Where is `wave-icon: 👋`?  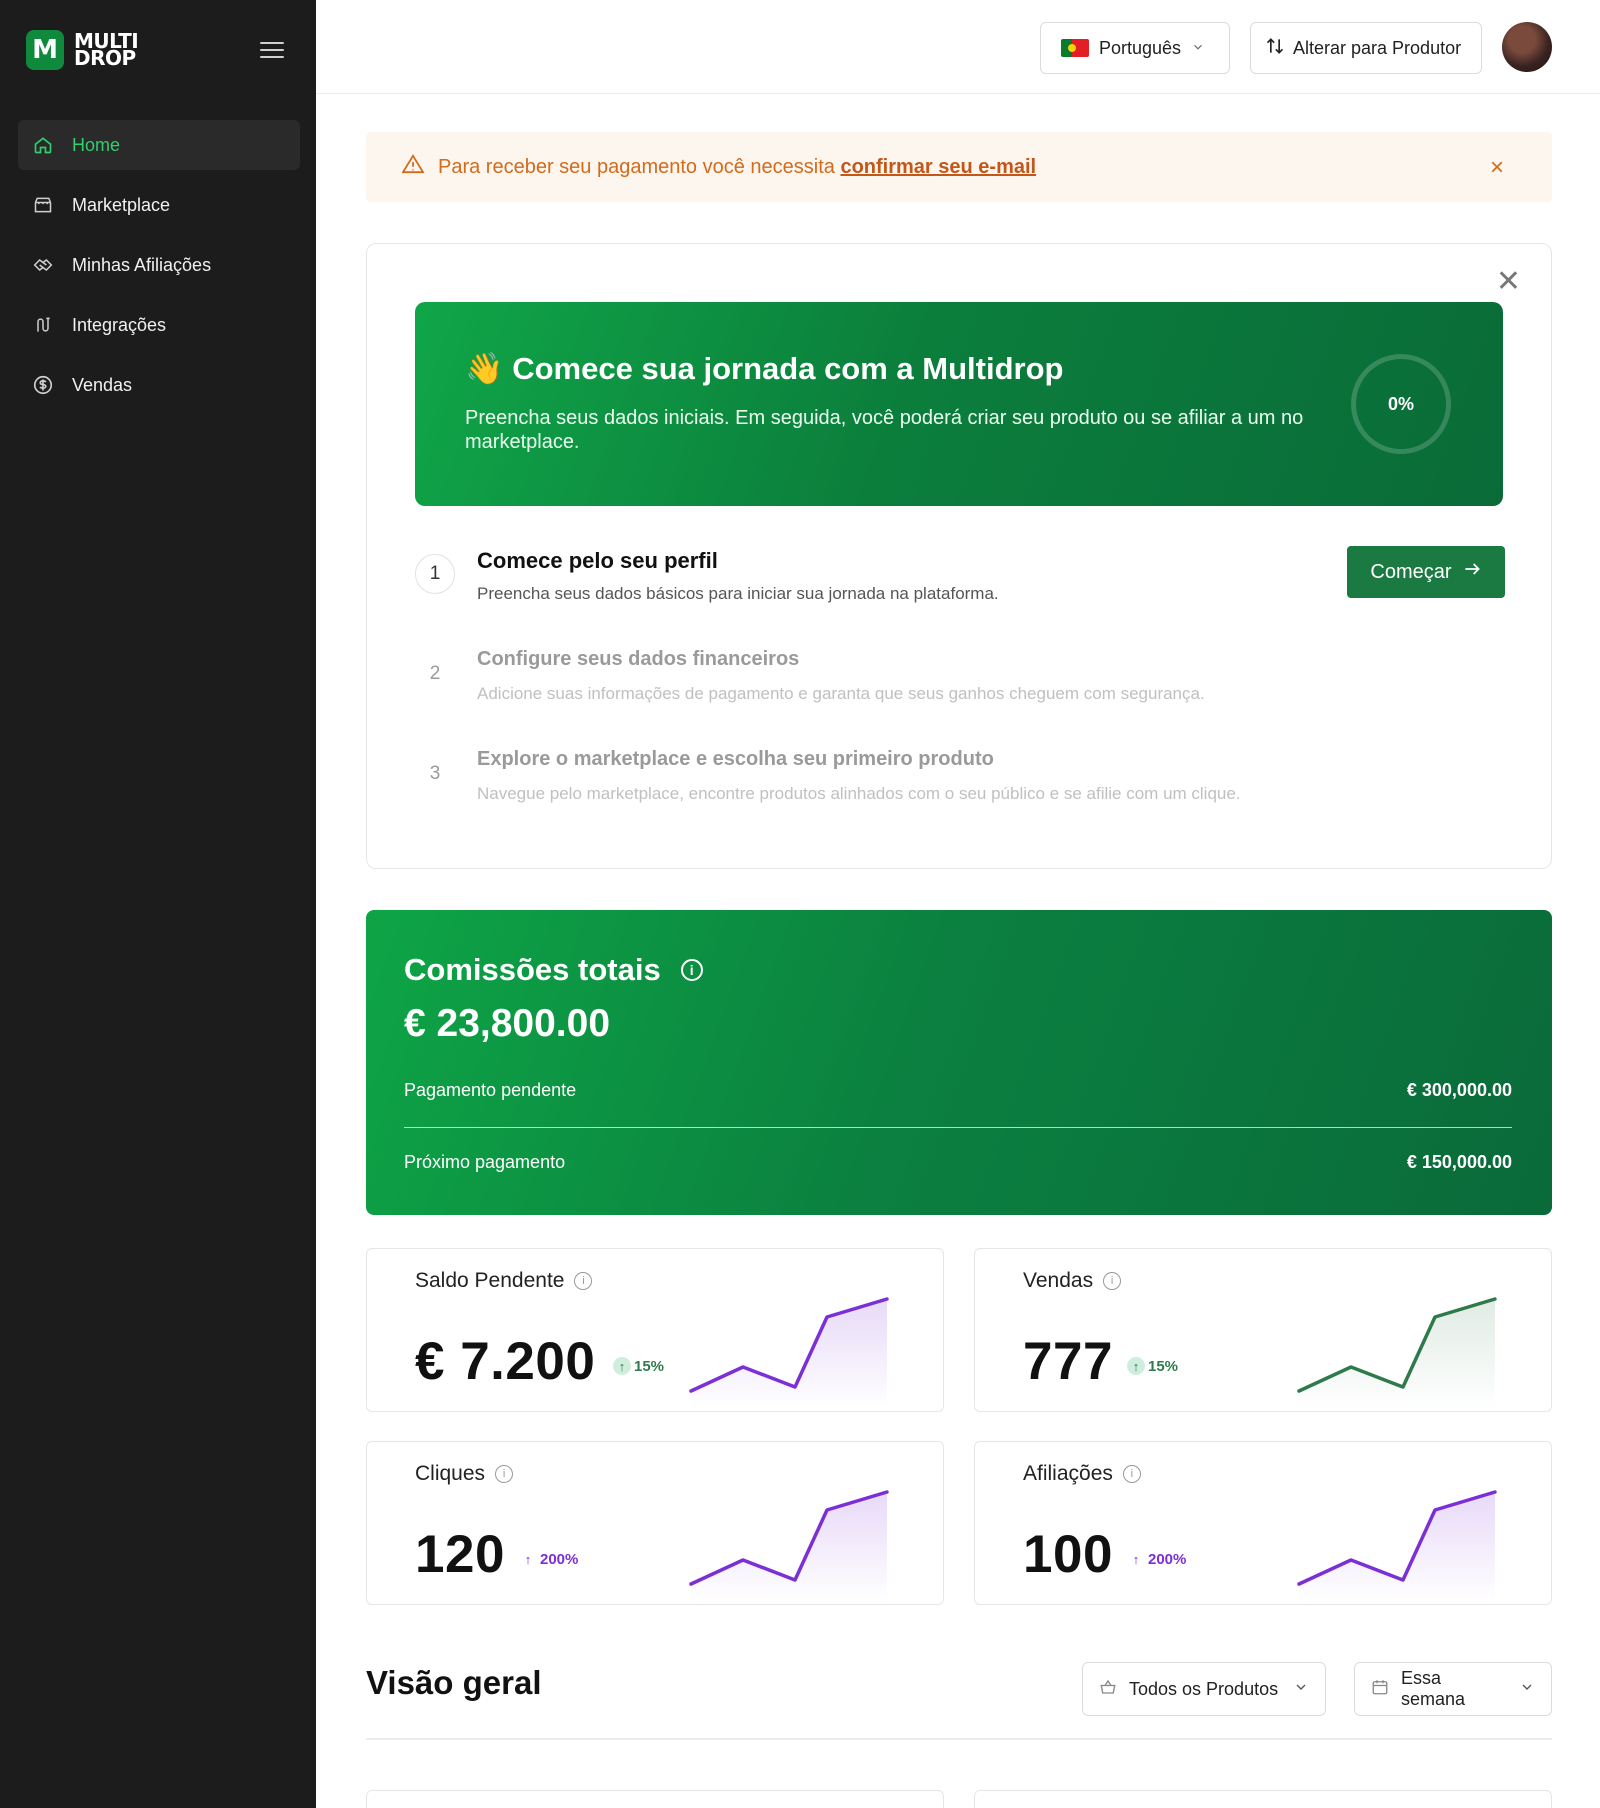 wave-icon: 👋 is located at coordinates (484, 368).